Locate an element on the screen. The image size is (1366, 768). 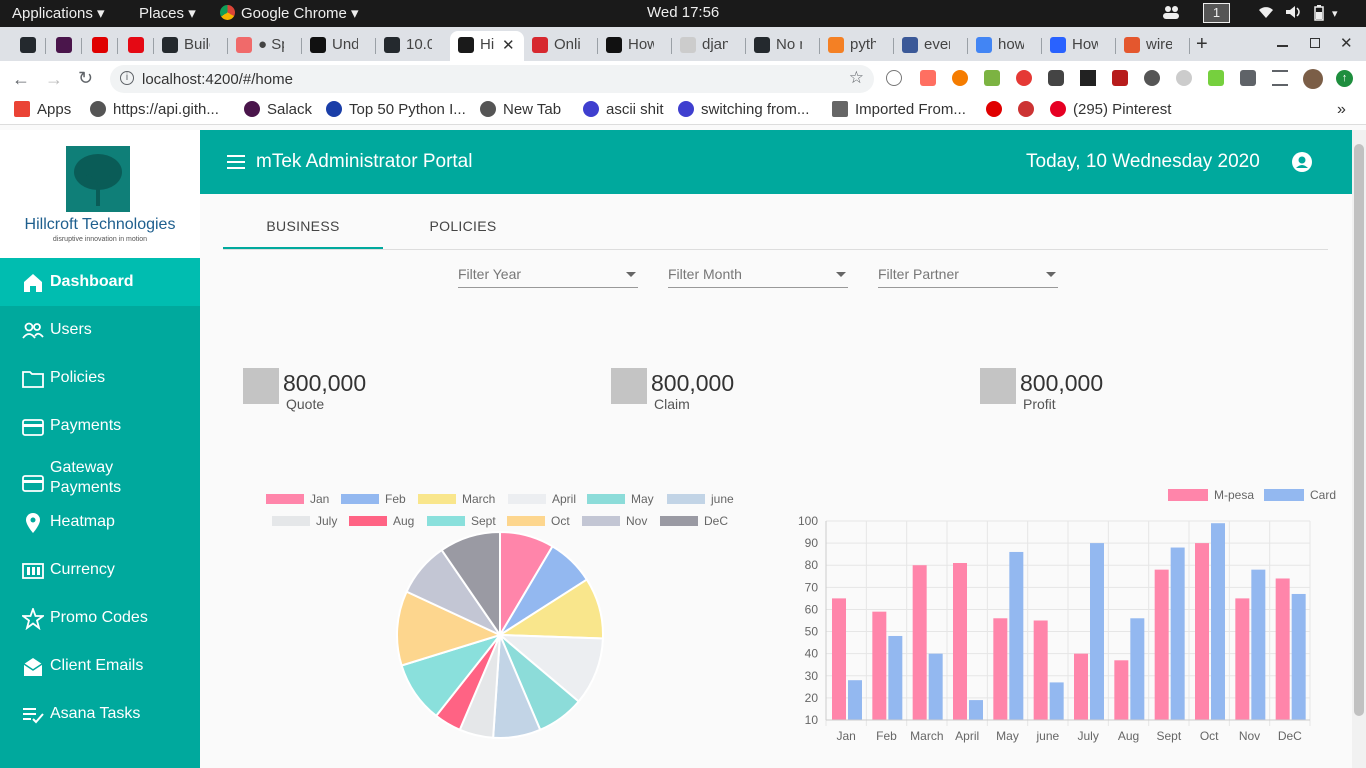
browser-tab: Hi ✕ is located at coordinates (487, 46).